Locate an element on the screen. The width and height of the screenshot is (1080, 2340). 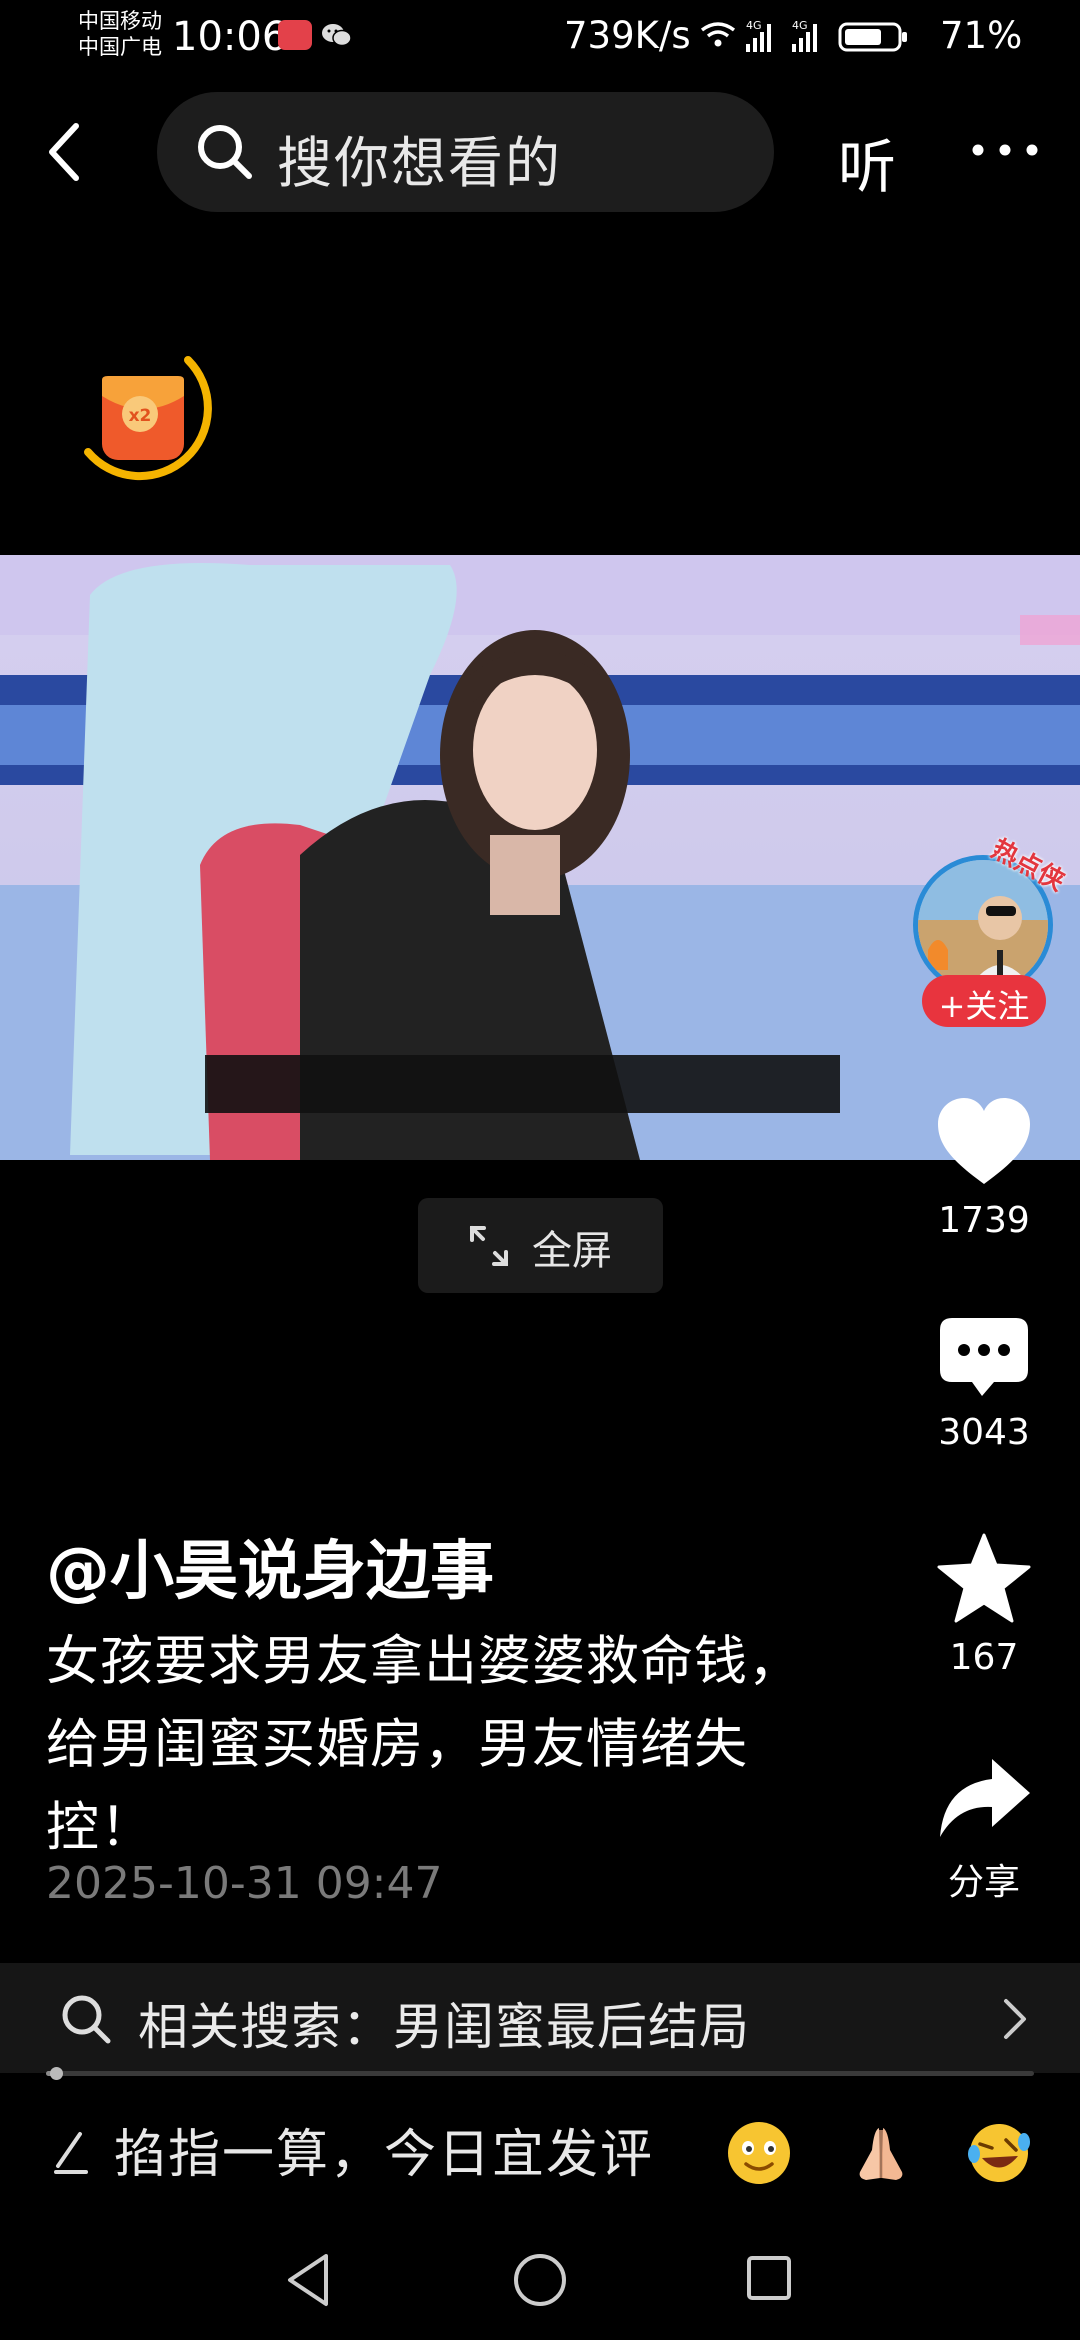
network-speed: 739K/s is located at coordinates (627, 35).